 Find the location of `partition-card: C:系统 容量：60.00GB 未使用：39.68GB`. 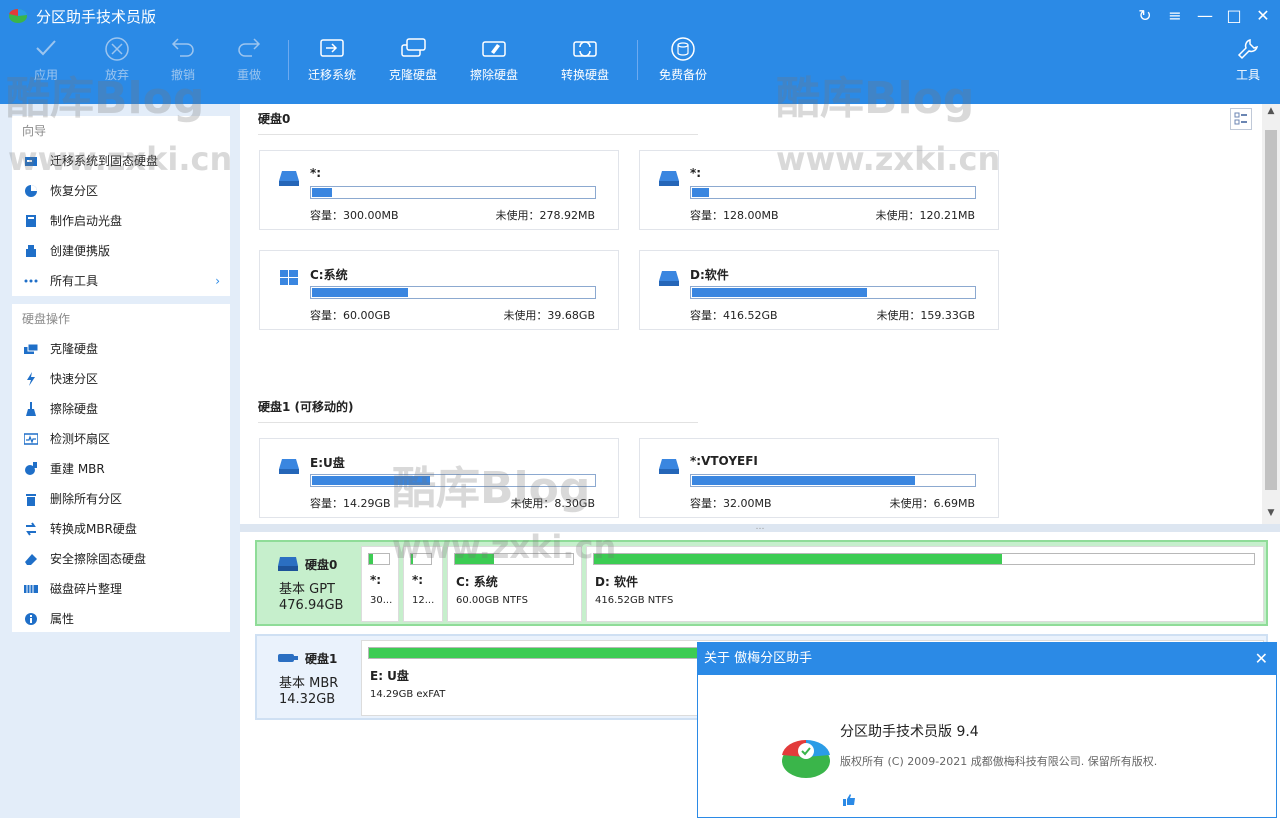

partition-card: C:系统 容量：60.00GB 未使用：39.68GB is located at coordinates (439, 290).